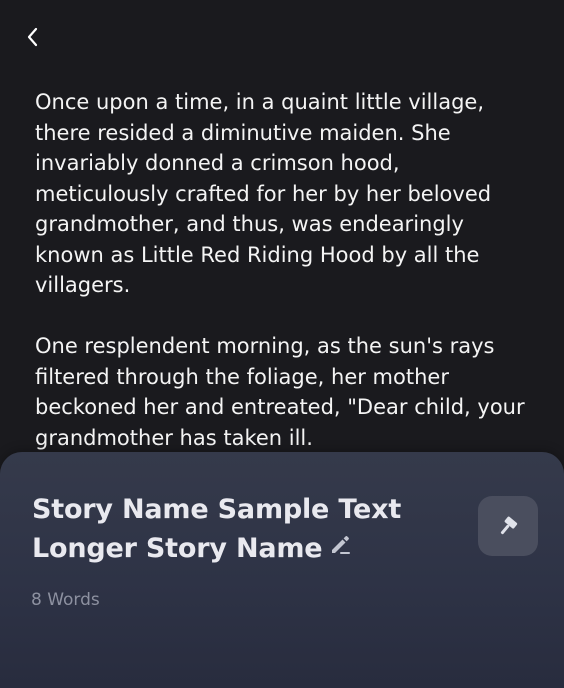 This screenshot has height=688, width=564. I want to click on back-button, so click(33, 37).